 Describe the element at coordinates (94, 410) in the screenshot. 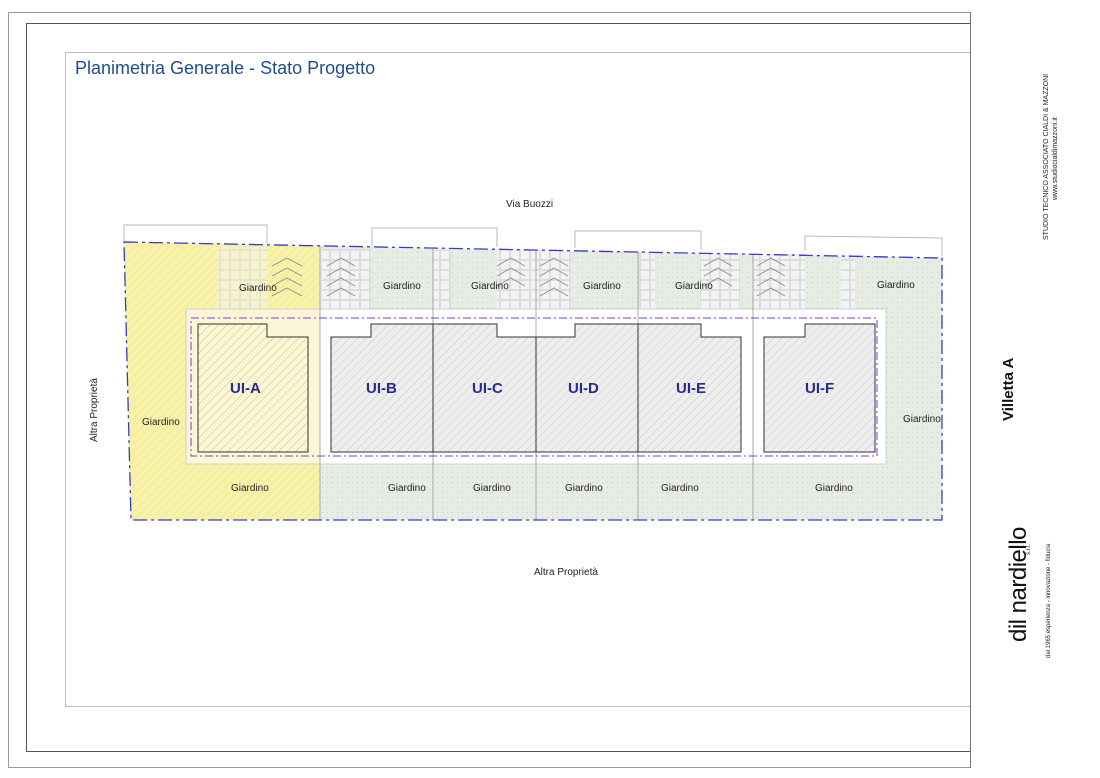

I see `left-property-label: Altra Proprietà` at that location.